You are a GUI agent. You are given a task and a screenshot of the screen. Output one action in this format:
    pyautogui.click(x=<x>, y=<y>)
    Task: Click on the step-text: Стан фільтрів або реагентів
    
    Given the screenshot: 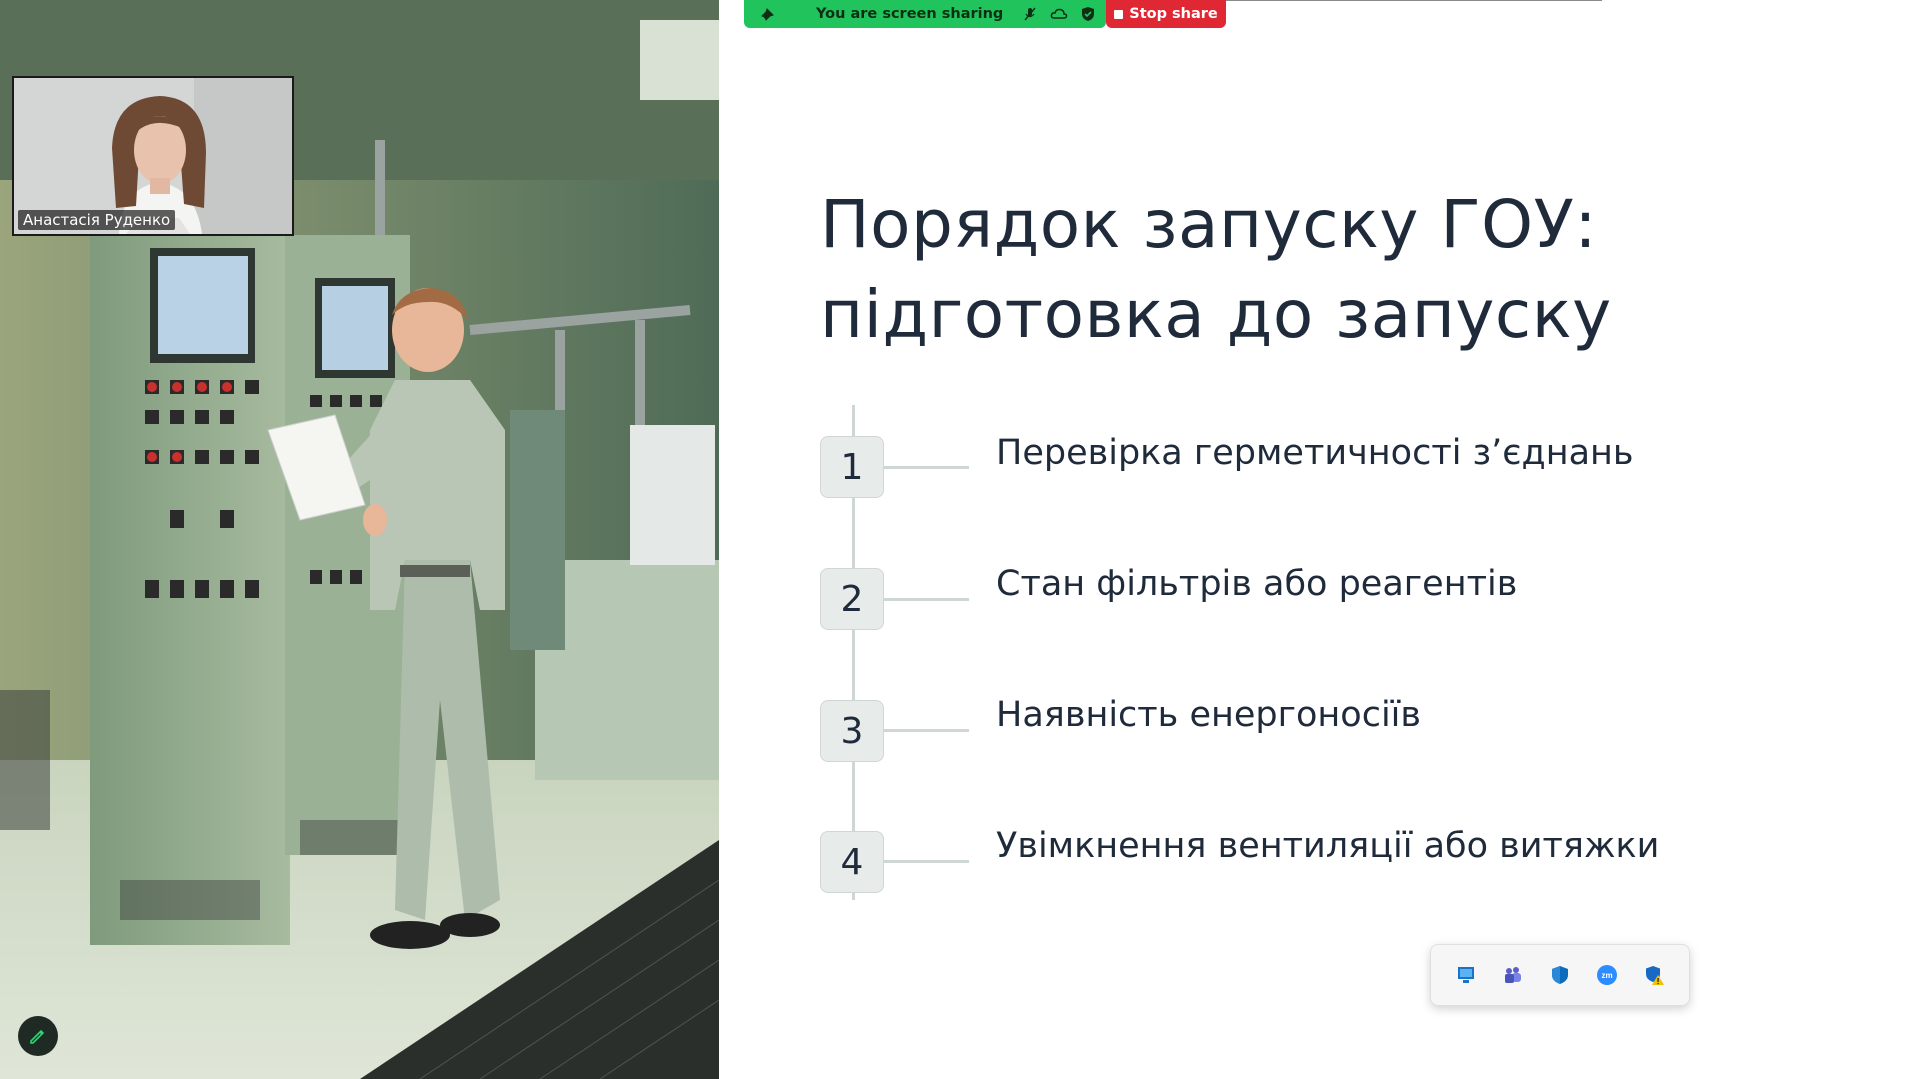 What is the action you would take?
    pyautogui.click(x=1257, y=584)
    